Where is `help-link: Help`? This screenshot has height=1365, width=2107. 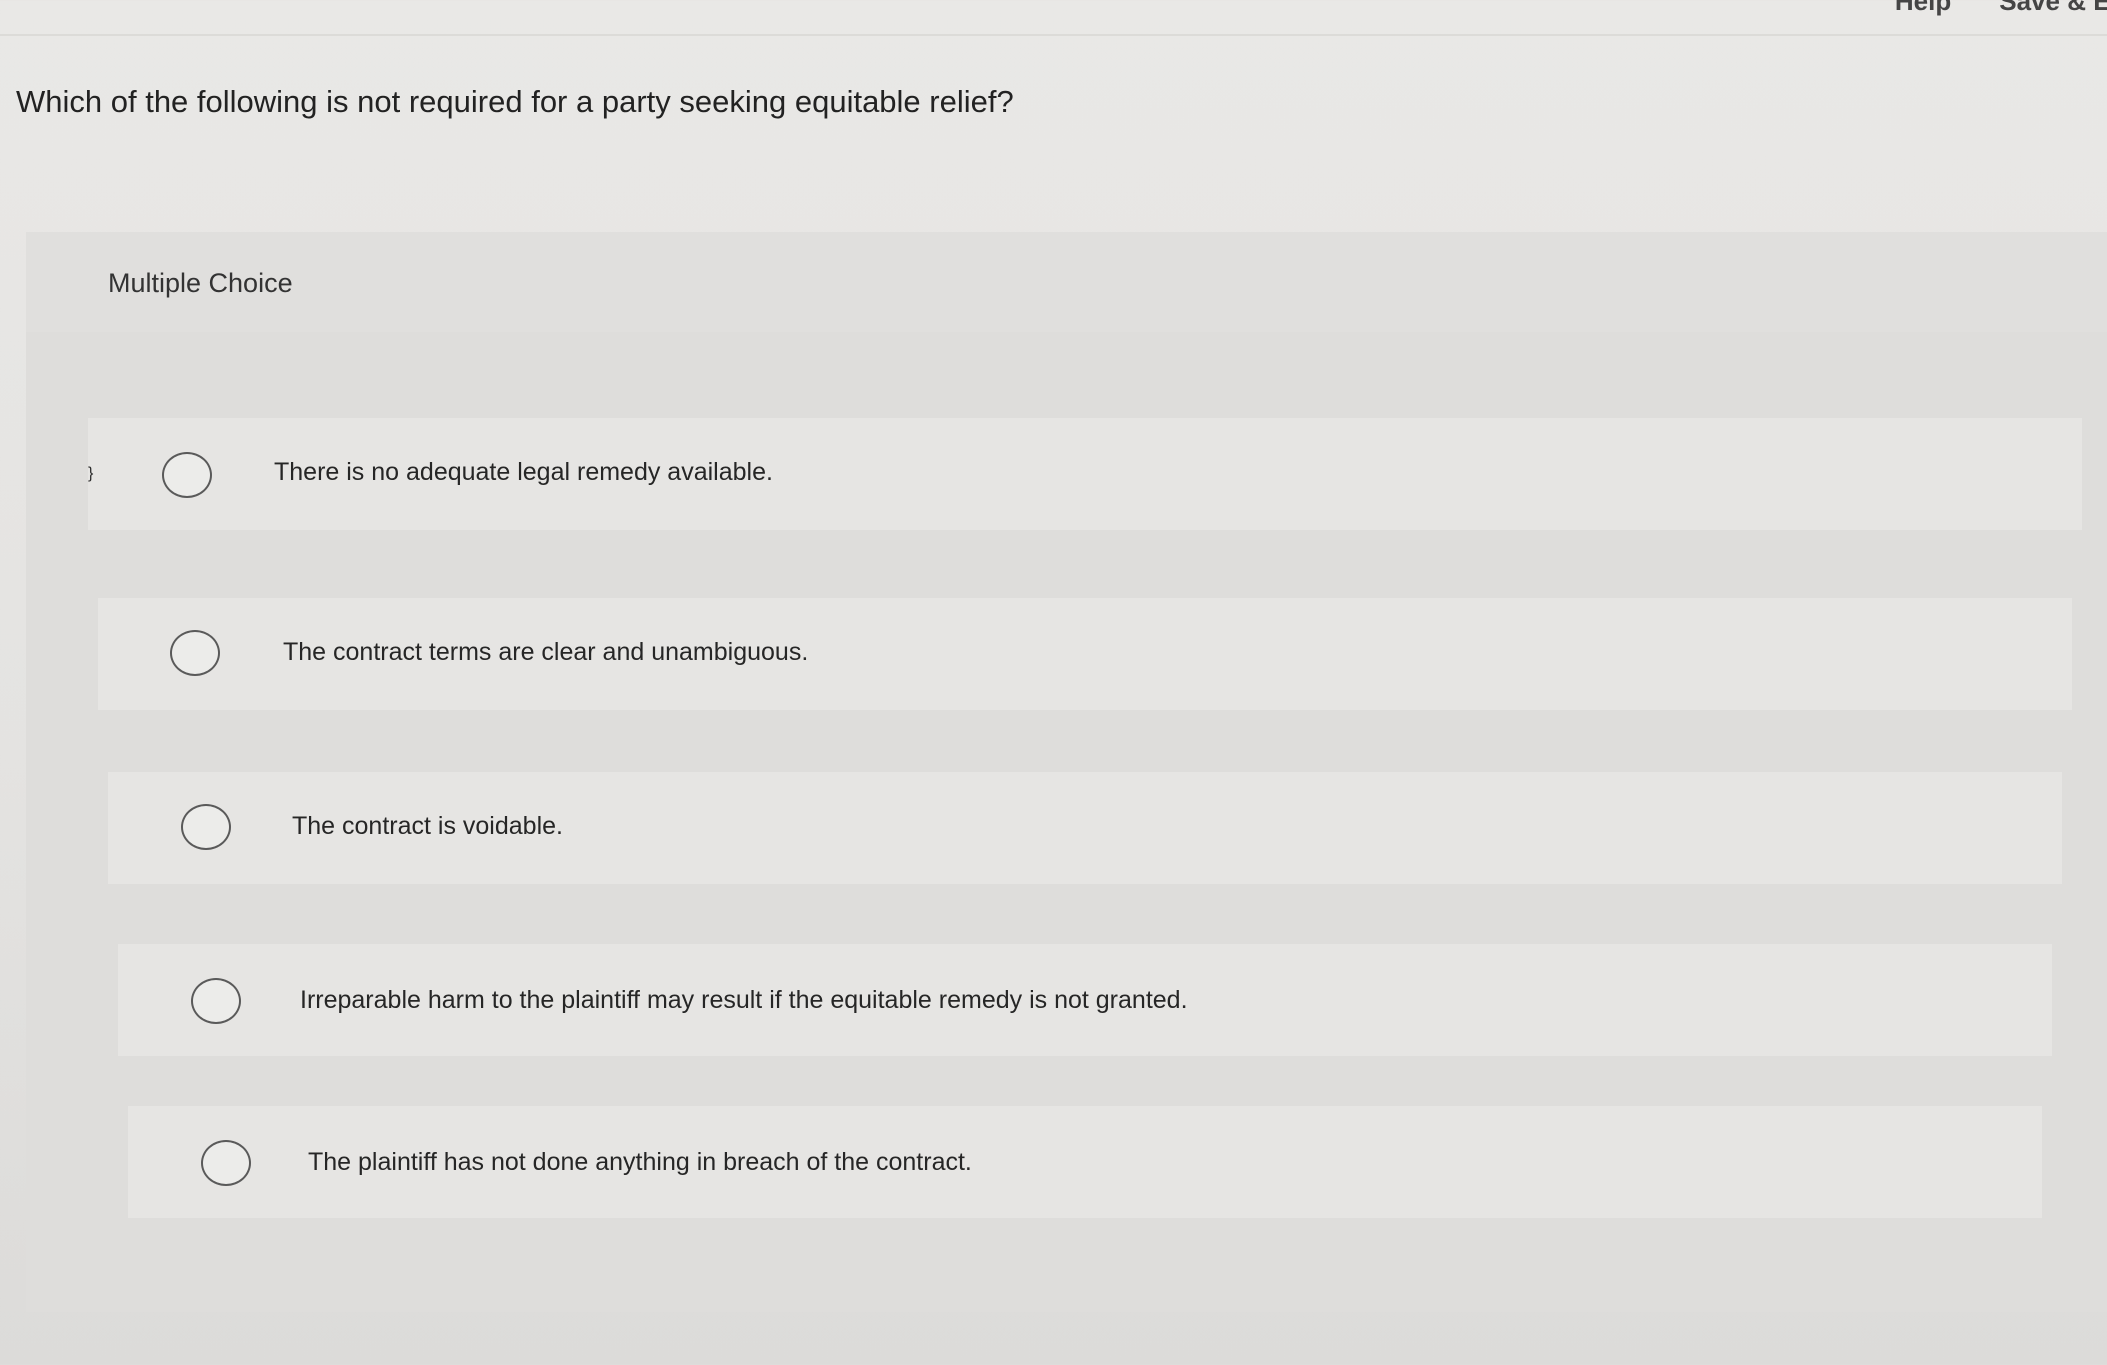
help-link: Help is located at coordinates (1923, 8).